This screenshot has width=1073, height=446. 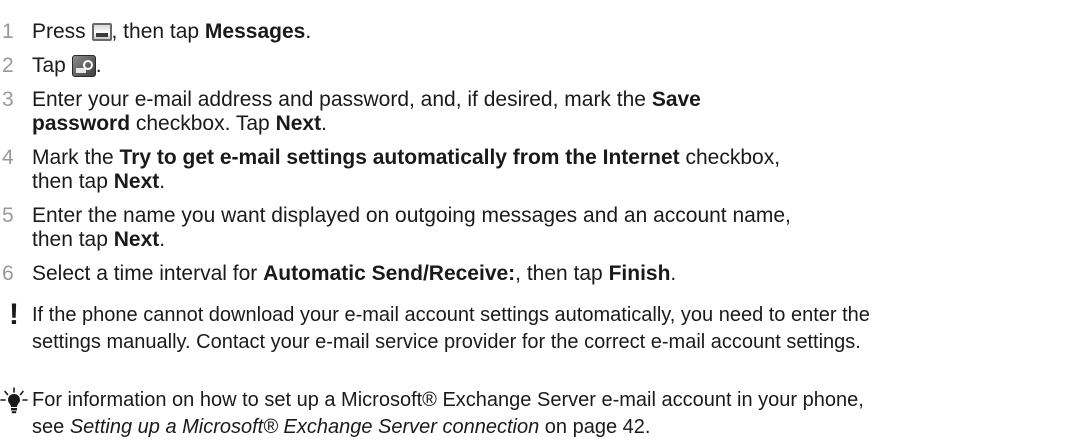 I want to click on tip-line: on page 42., so click(x=595, y=427).